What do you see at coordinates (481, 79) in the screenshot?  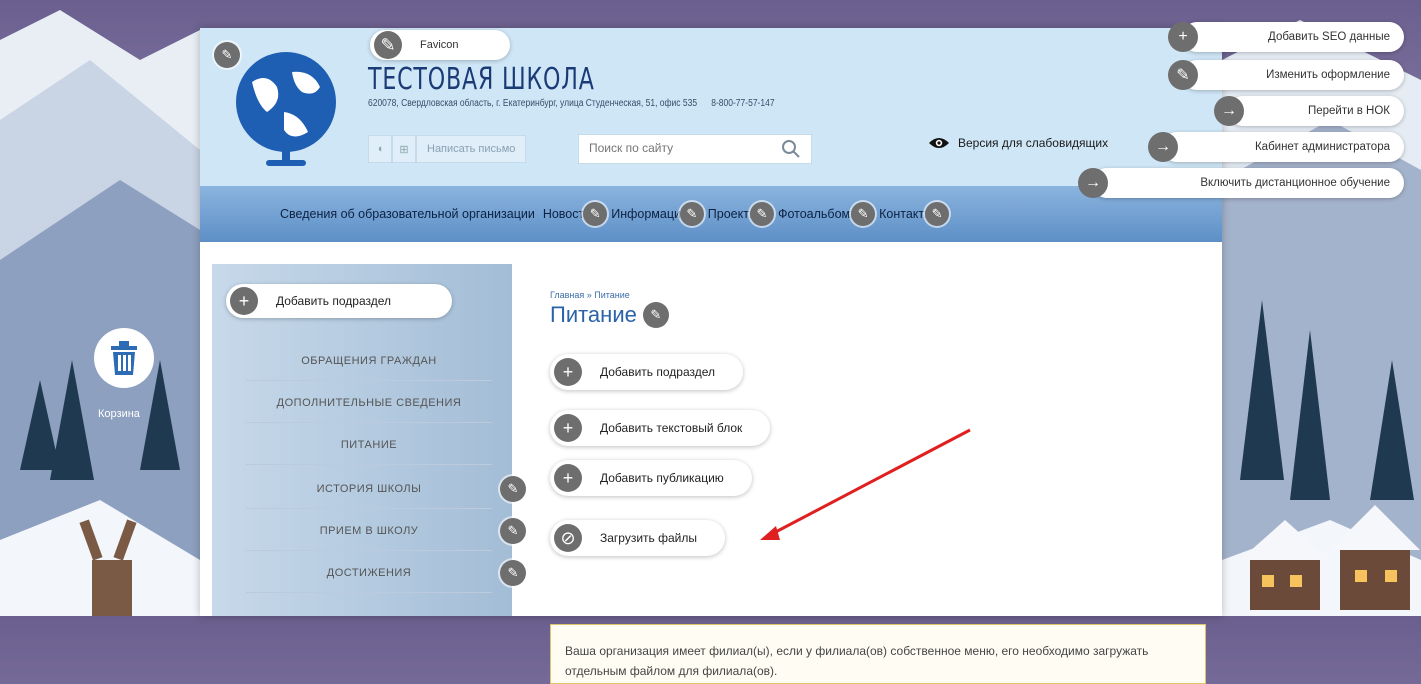 I see `site-title: ТЕСТОВАЯ ШКОЛА` at bounding box center [481, 79].